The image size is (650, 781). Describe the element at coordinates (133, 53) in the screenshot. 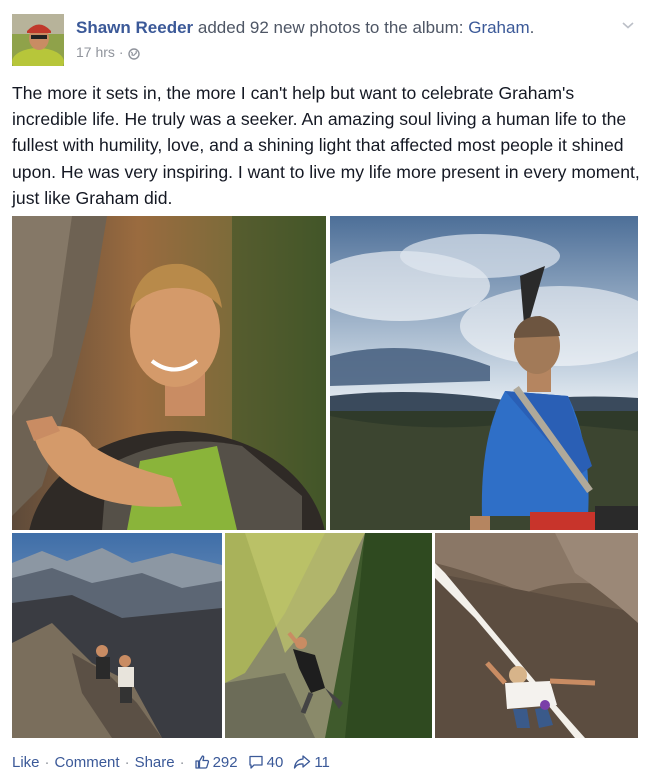

I see `globe-icon` at that location.